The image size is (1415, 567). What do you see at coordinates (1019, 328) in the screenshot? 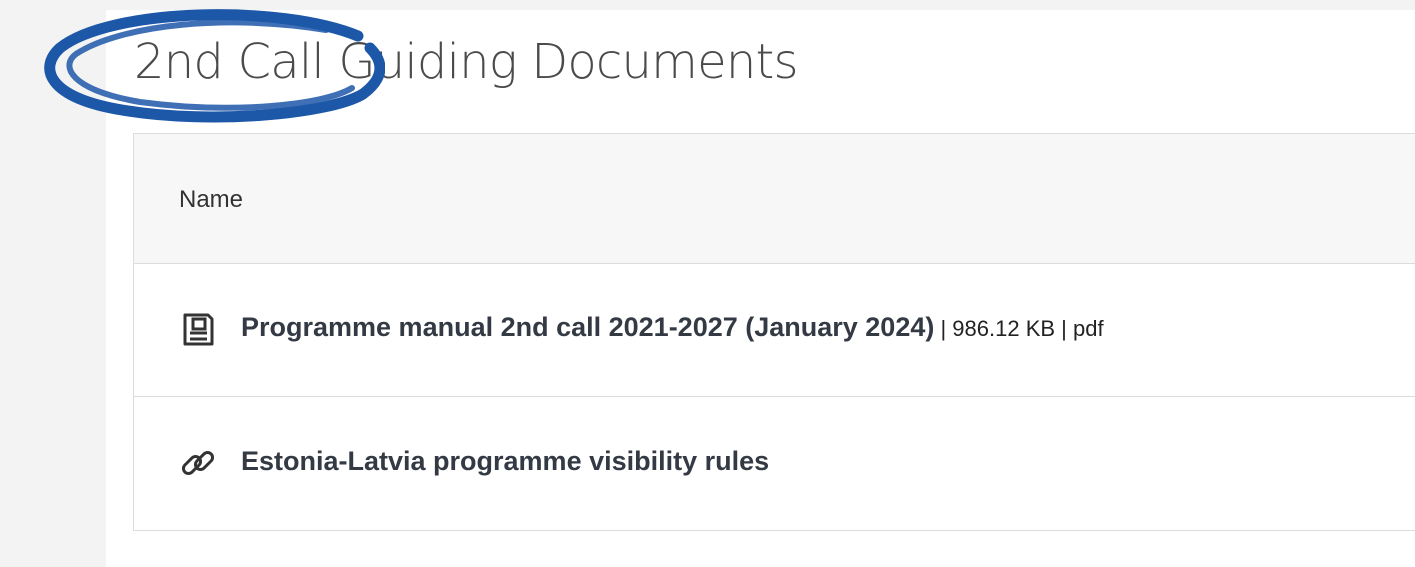
I see `file-meta: | 986.12 KB | pdf` at bounding box center [1019, 328].